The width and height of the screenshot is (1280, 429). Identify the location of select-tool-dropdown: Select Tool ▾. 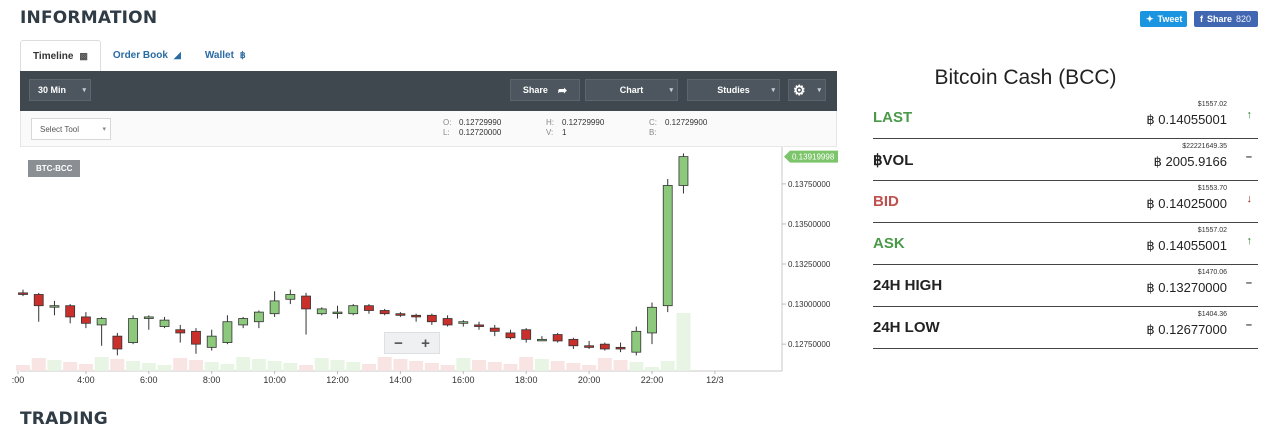
(71, 129).